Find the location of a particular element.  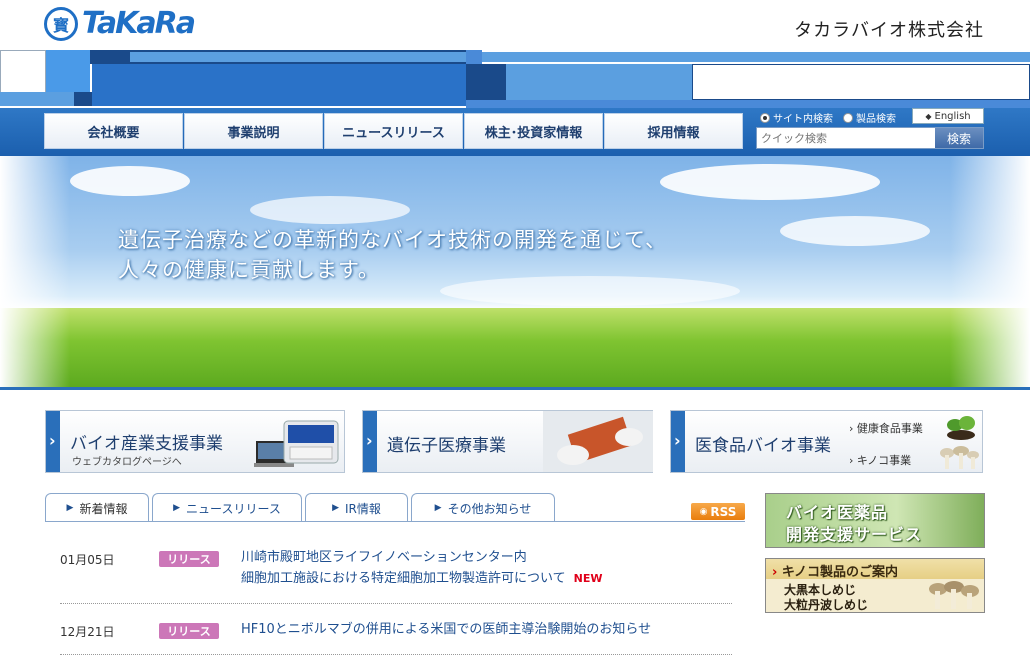

news-link: HF10とニボルマブの併用による米国での医師主導治験開始のお知らせ is located at coordinates (446, 629).